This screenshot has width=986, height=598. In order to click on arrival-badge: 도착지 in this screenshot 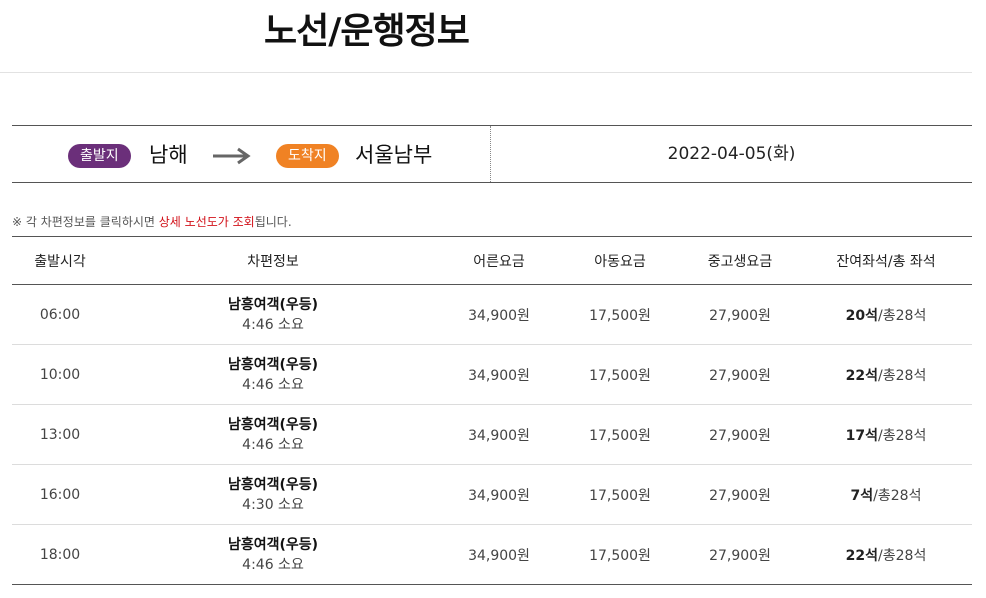, I will do `click(307, 156)`.